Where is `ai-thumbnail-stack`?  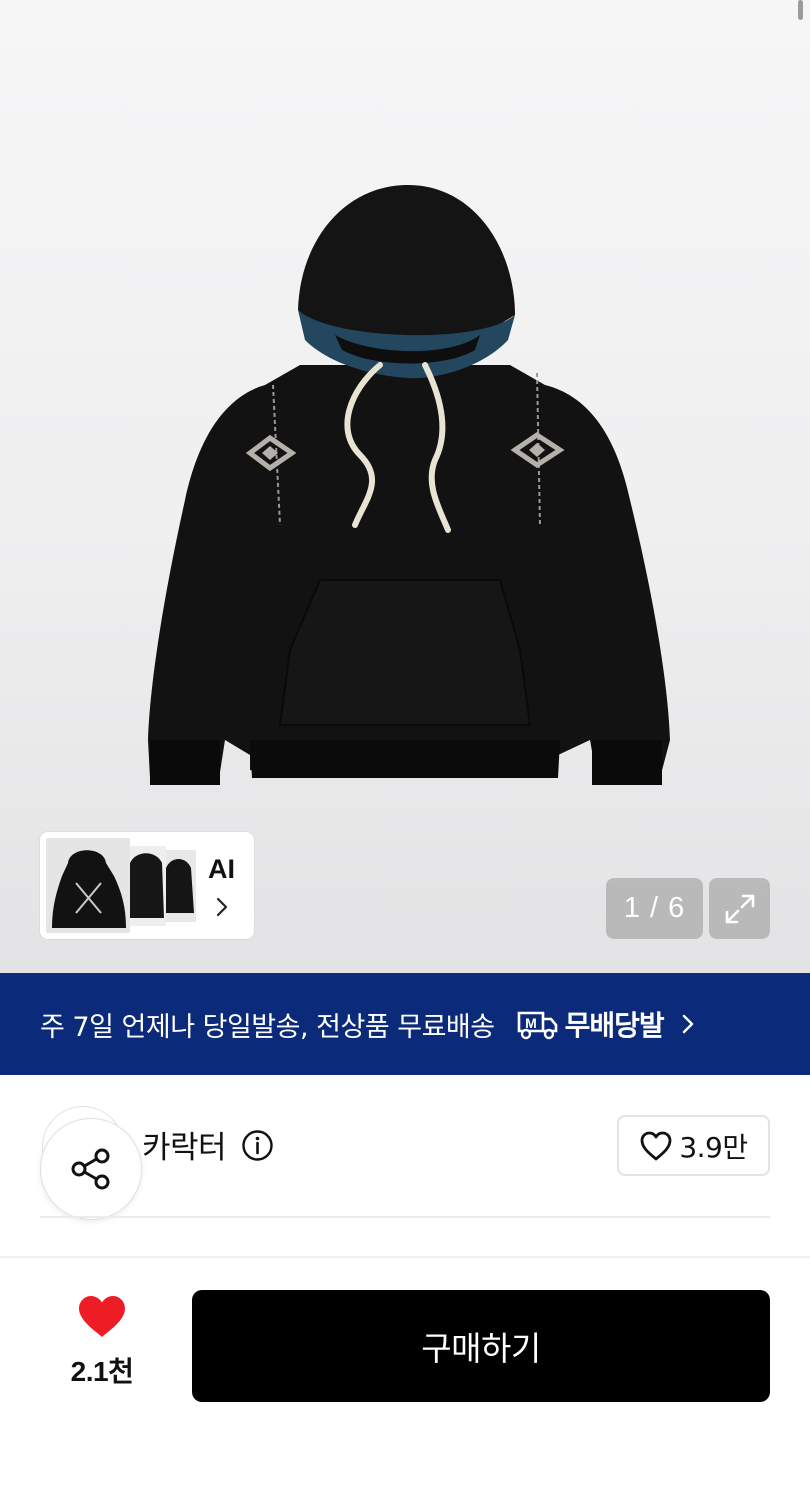
ai-thumbnail-stack is located at coordinates (121, 885).